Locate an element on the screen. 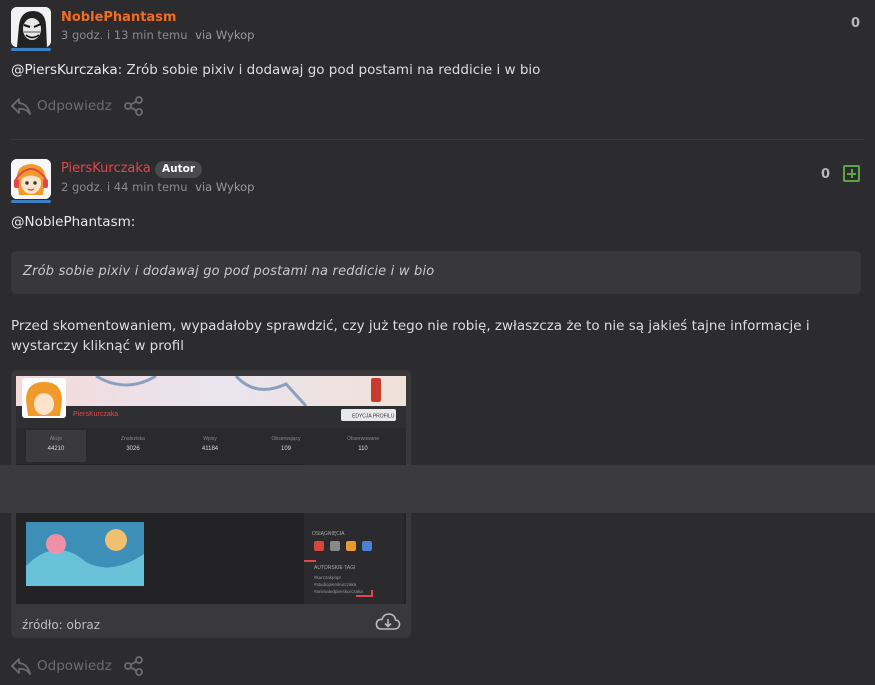 This screenshot has height=685, width=875. embedded-stat-label: Obserwujący is located at coordinates (286, 439).